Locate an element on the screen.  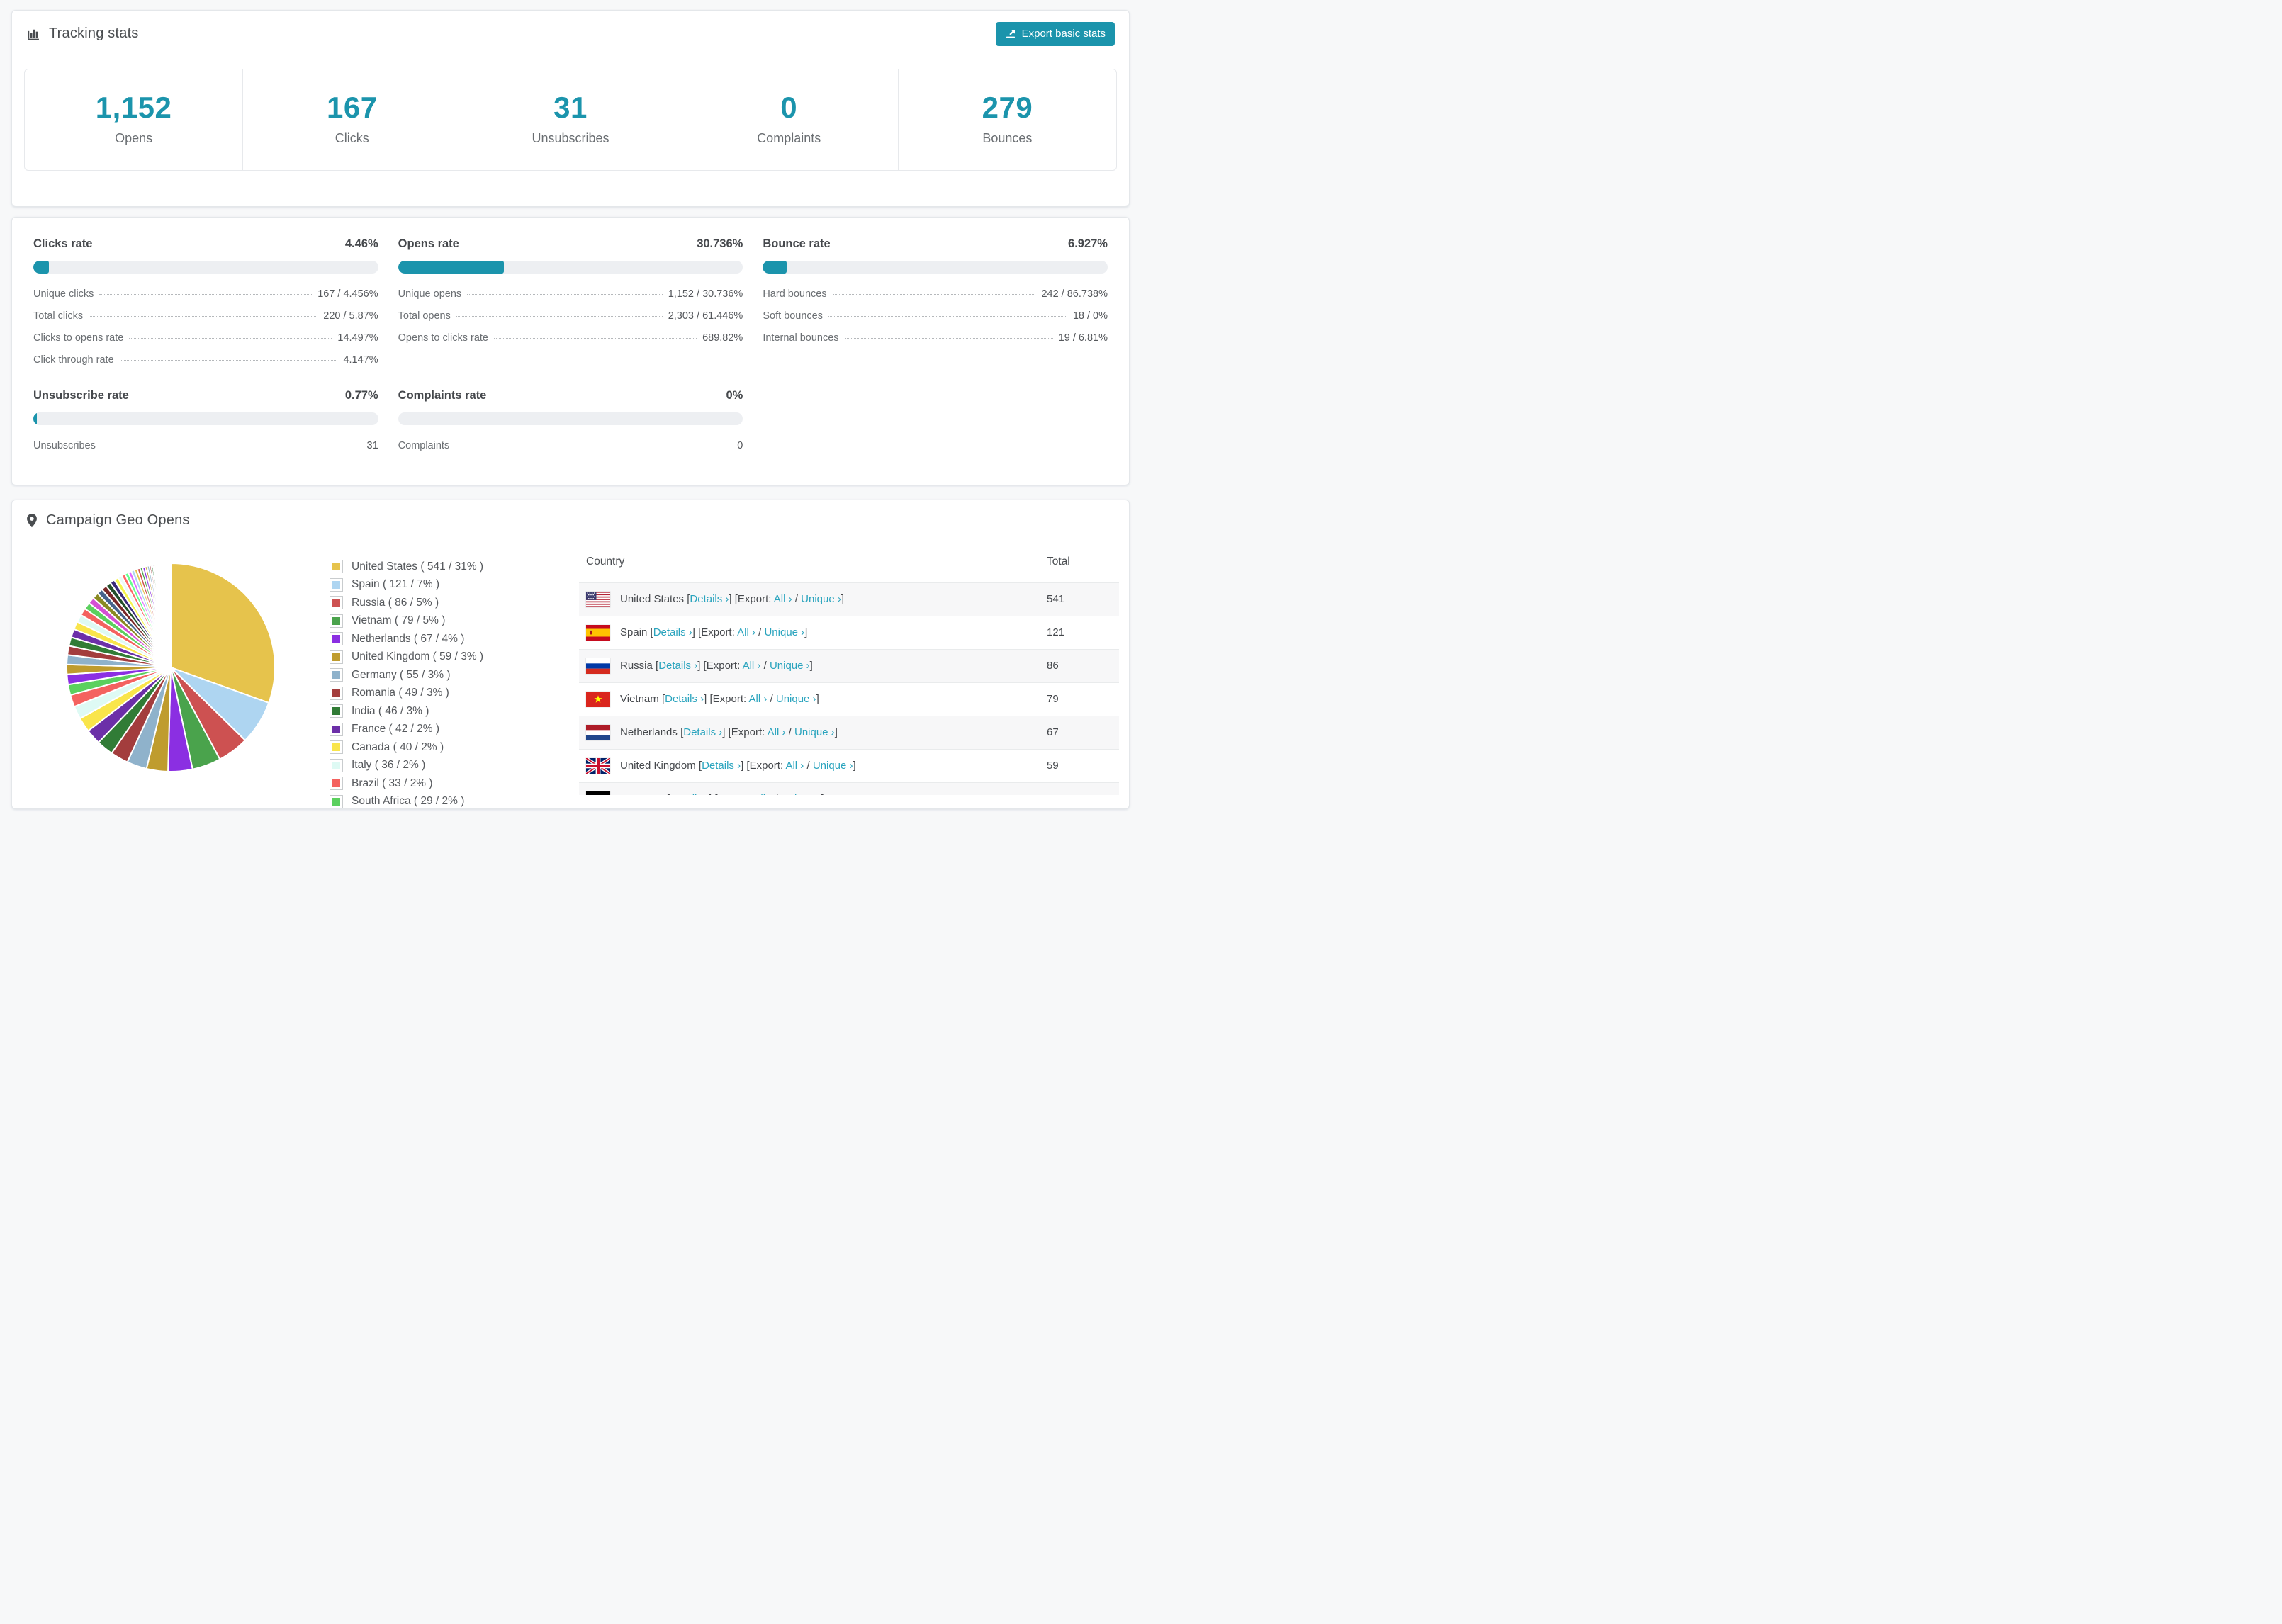
legend-label: United States ( 541 / 31% ) is located at coordinates (418, 566).